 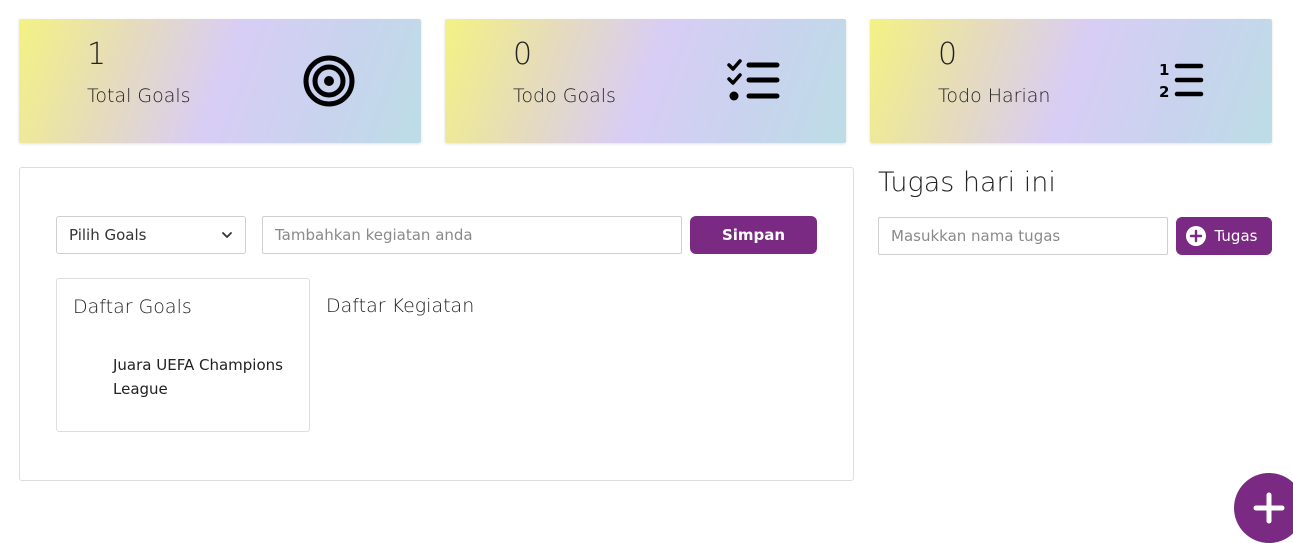 What do you see at coordinates (564, 96) in the screenshot?
I see `todo-goals-label: Todo Goals` at bounding box center [564, 96].